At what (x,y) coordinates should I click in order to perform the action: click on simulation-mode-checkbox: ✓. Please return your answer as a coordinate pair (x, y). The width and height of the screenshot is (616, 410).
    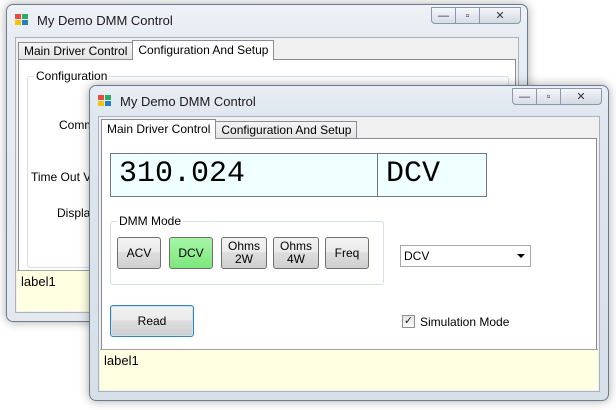
    Looking at the image, I should click on (408, 321).